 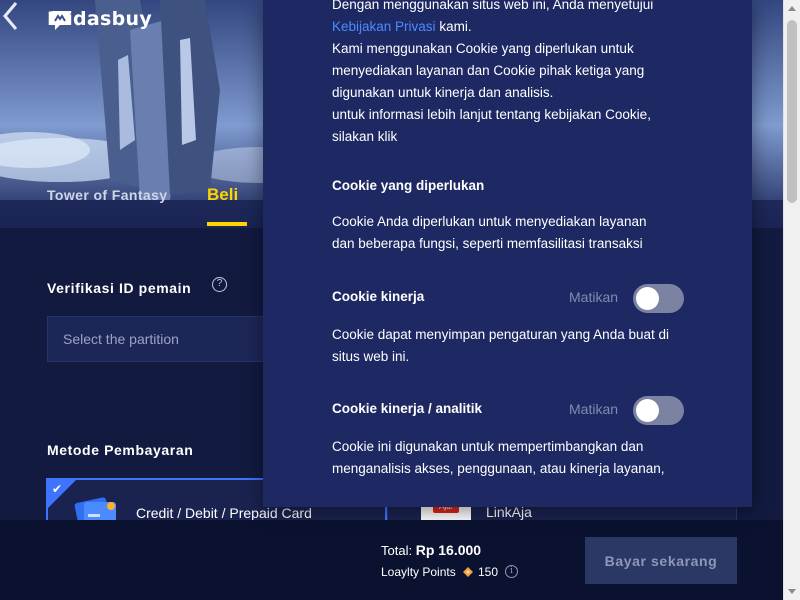 What do you see at coordinates (57, 489) in the screenshot?
I see `check-icon: ✔` at bounding box center [57, 489].